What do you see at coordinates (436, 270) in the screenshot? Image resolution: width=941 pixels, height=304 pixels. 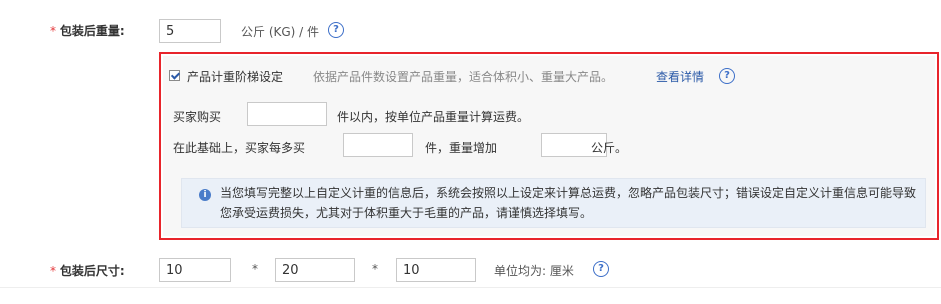 I see `height-input` at bounding box center [436, 270].